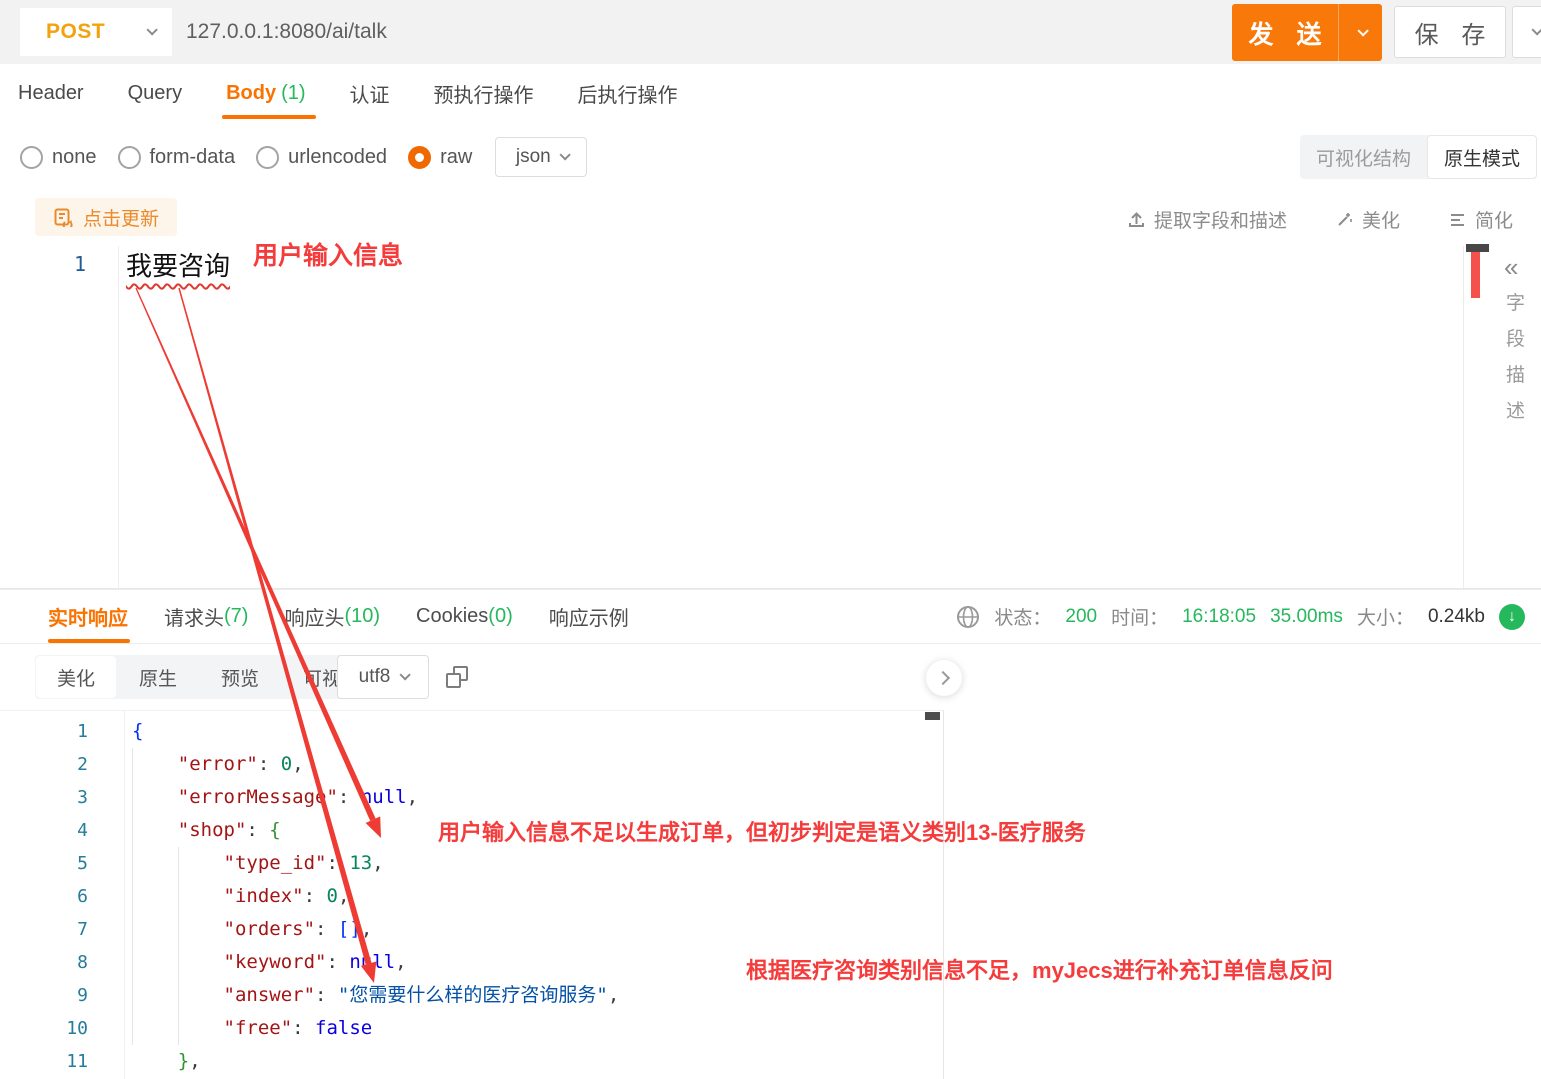 This screenshot has width=1541, height=1079. What do you see at coordinates (457, 677) in the screenshot?
I see `copy-icon` at bounding box center [457, 677].